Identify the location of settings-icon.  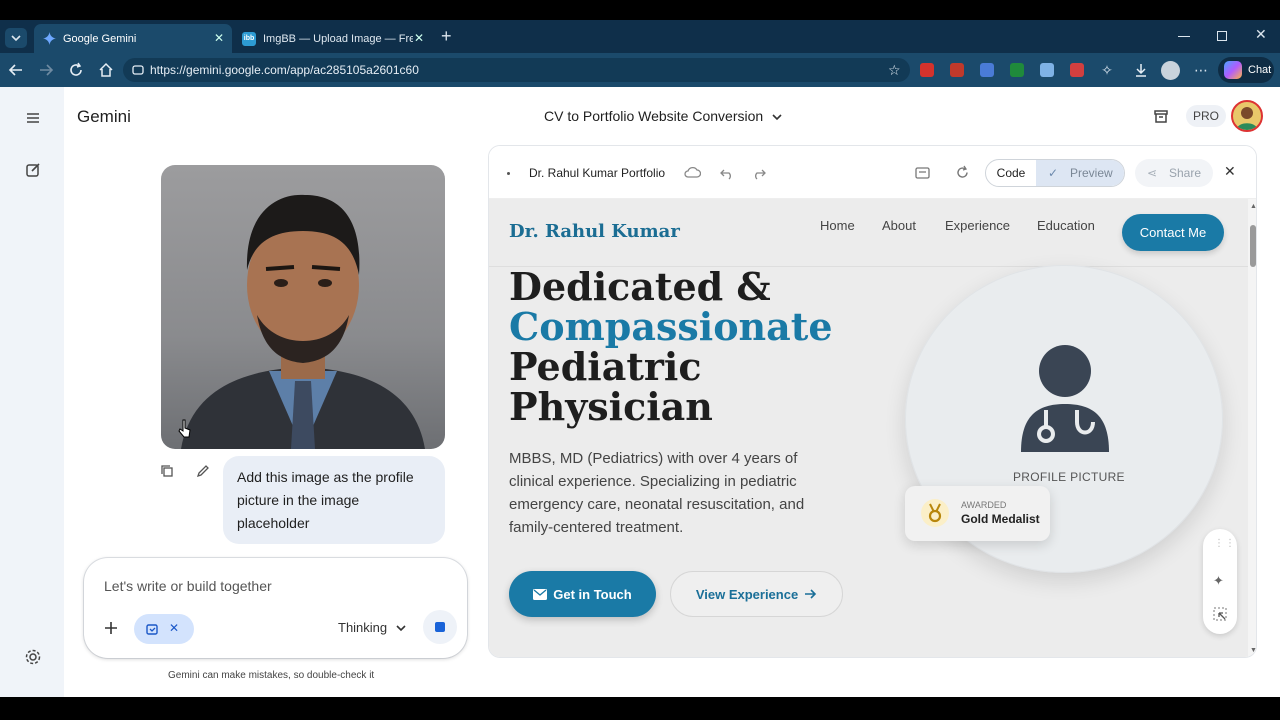
(33, 657).